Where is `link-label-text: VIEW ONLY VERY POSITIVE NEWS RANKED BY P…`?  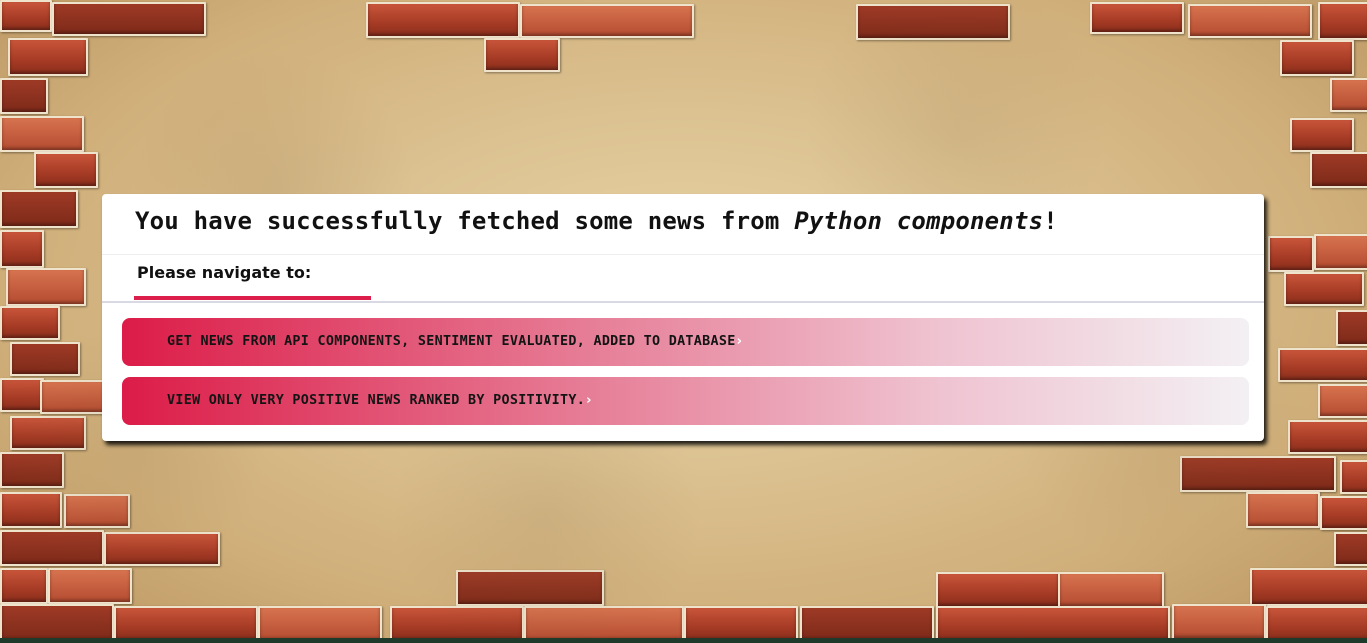 link-label-text: VIEW ONLY VERY POSITIVE NEWS RANKED BY P… is located at coordinates (376, 400).